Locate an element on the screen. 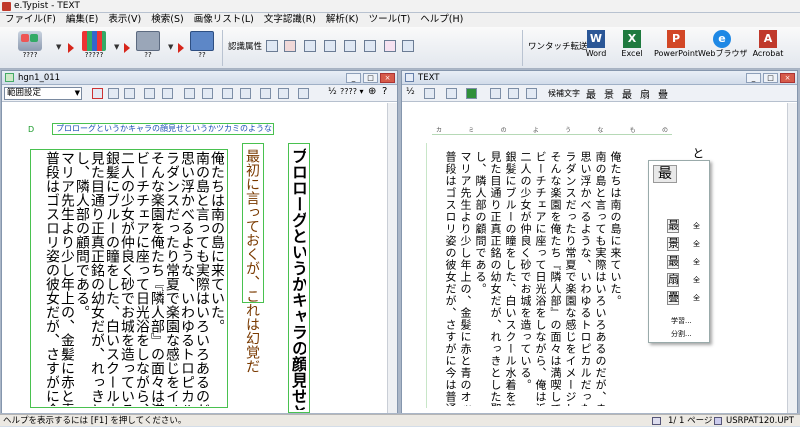 The image size is (800, 427). bulb-icon is located at coordinates (303, 93).